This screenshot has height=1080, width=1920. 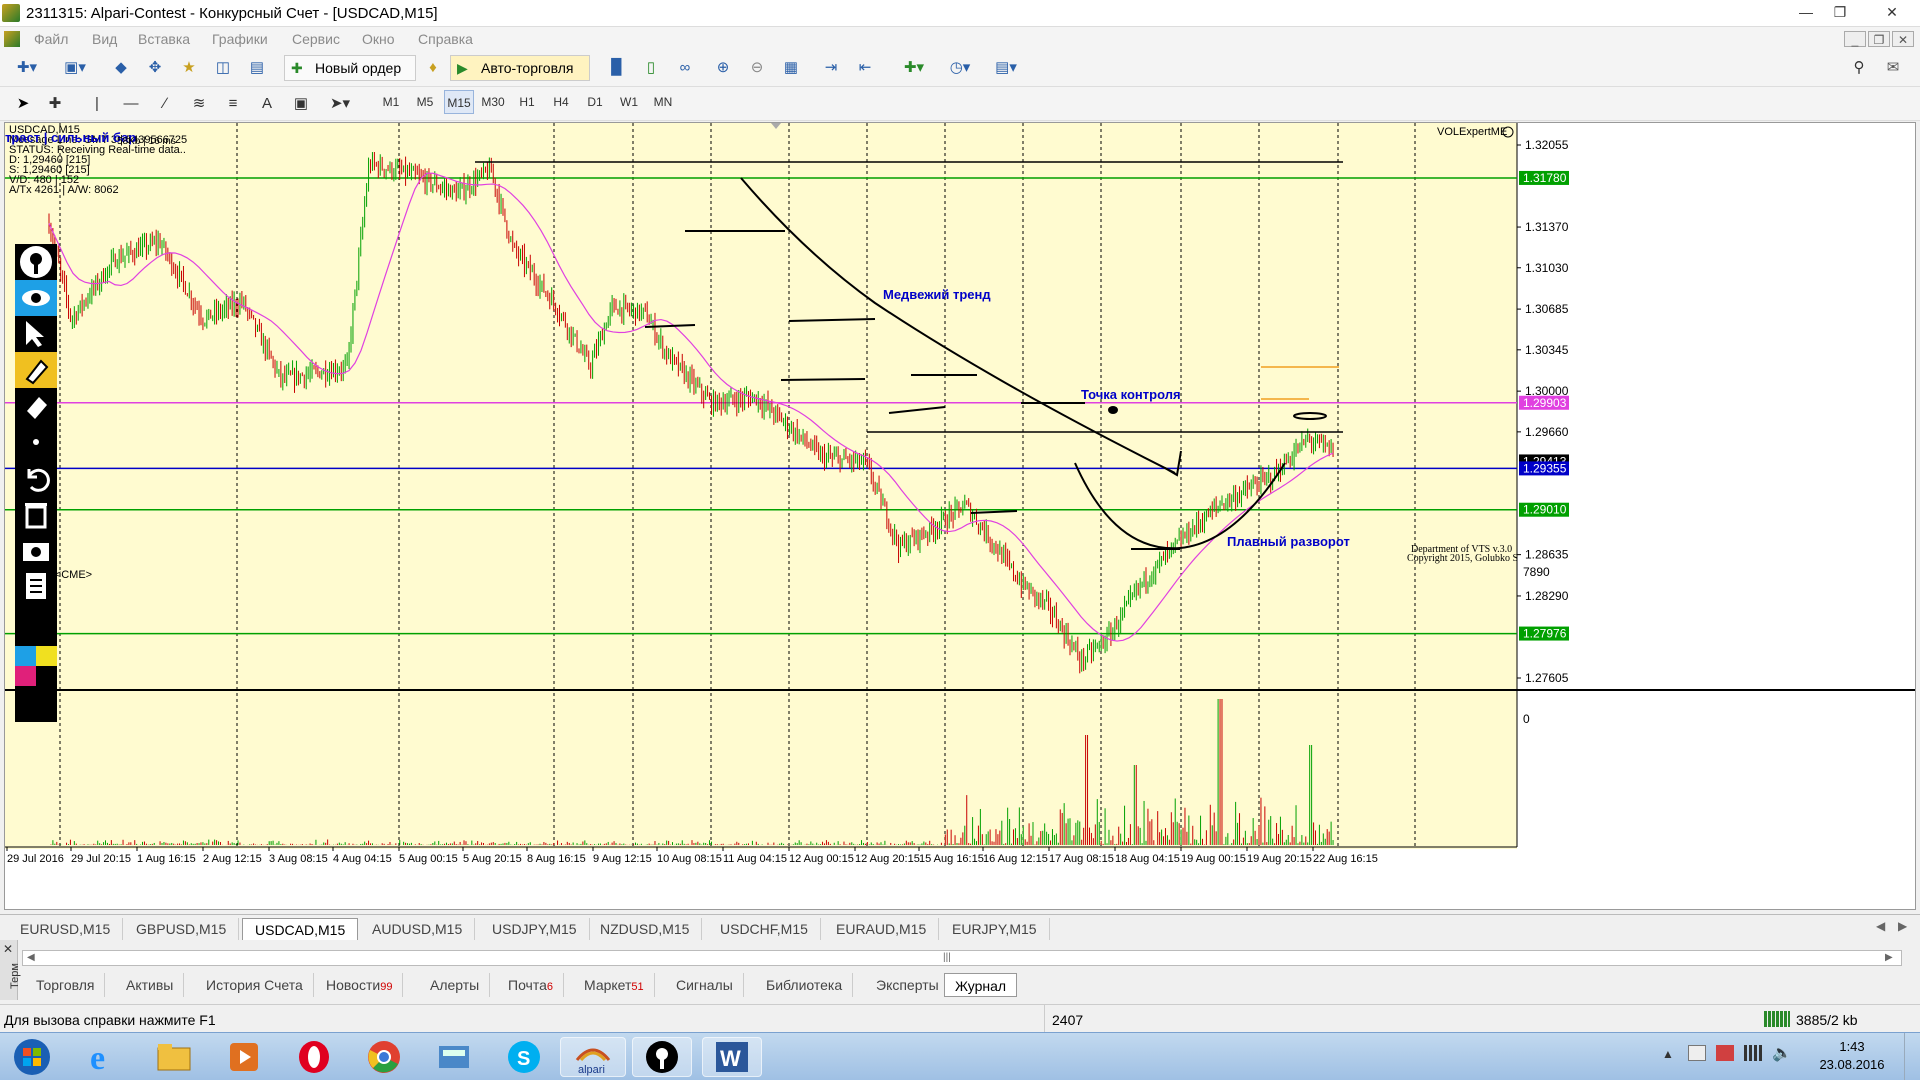 What do you see at coordinates (36, 550) in the screenshot?
I see `camera-icon` at bounding box center [36, 550].